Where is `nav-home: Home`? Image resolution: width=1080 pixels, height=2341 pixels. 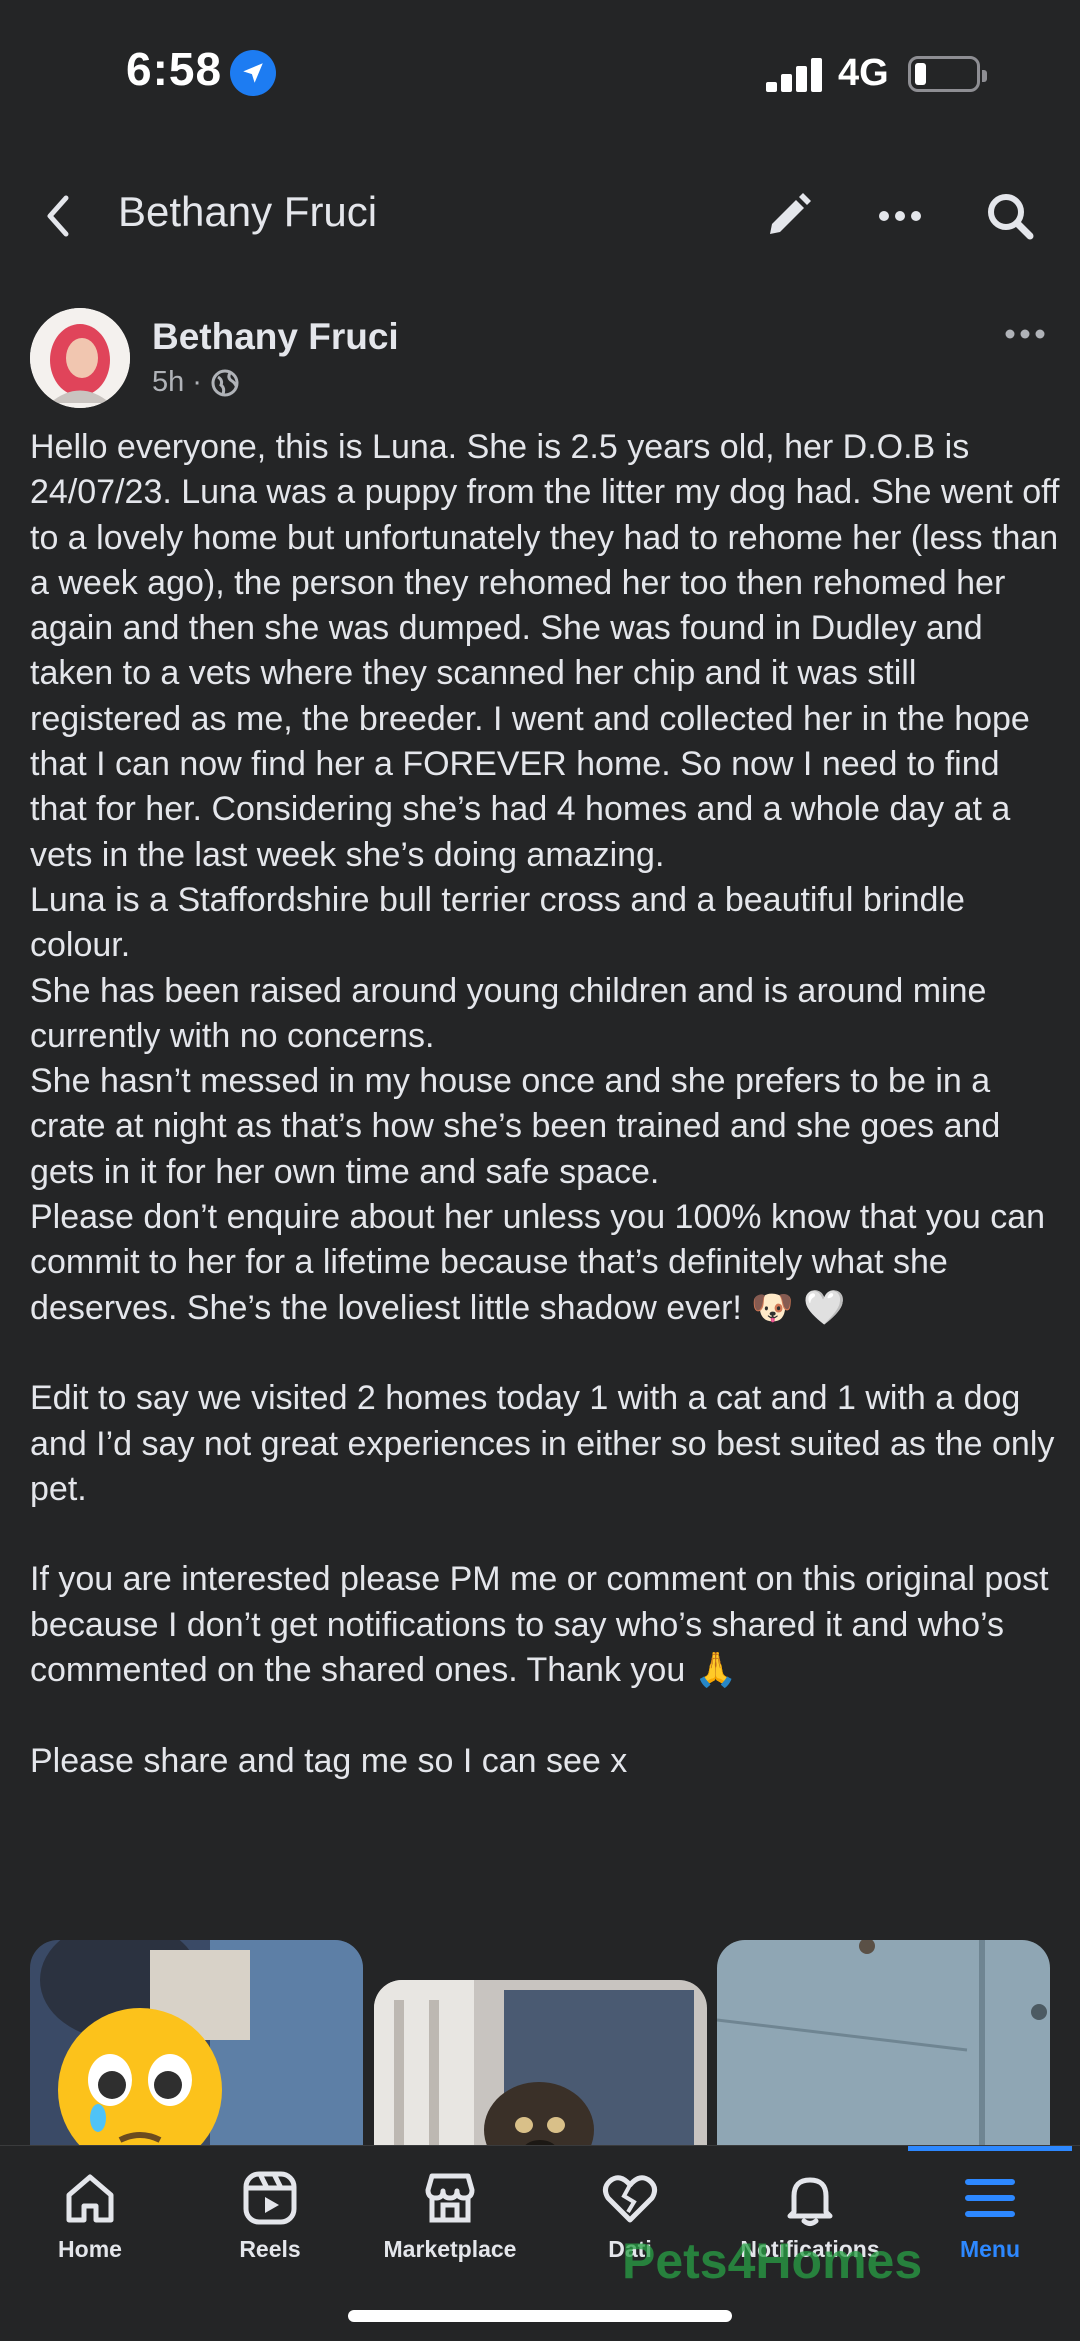 nav-home: Home is located at coordinates (90, 2228).